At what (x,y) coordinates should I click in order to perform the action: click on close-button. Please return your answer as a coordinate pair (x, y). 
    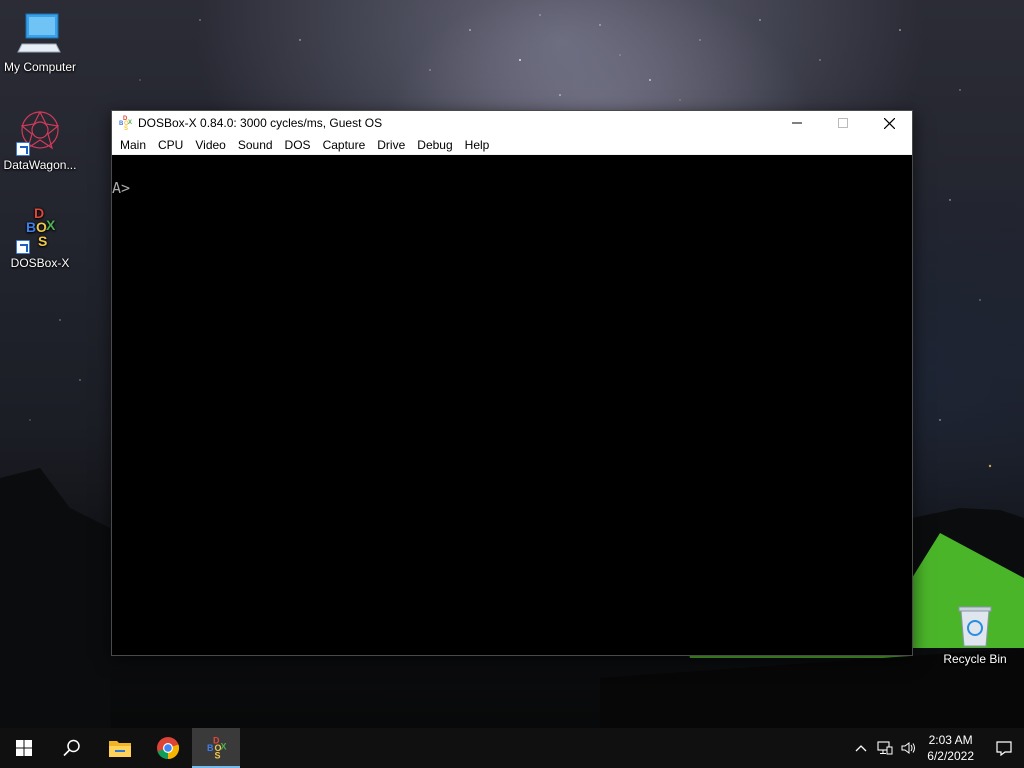
    Looking at the image, I should click on (889, 123).